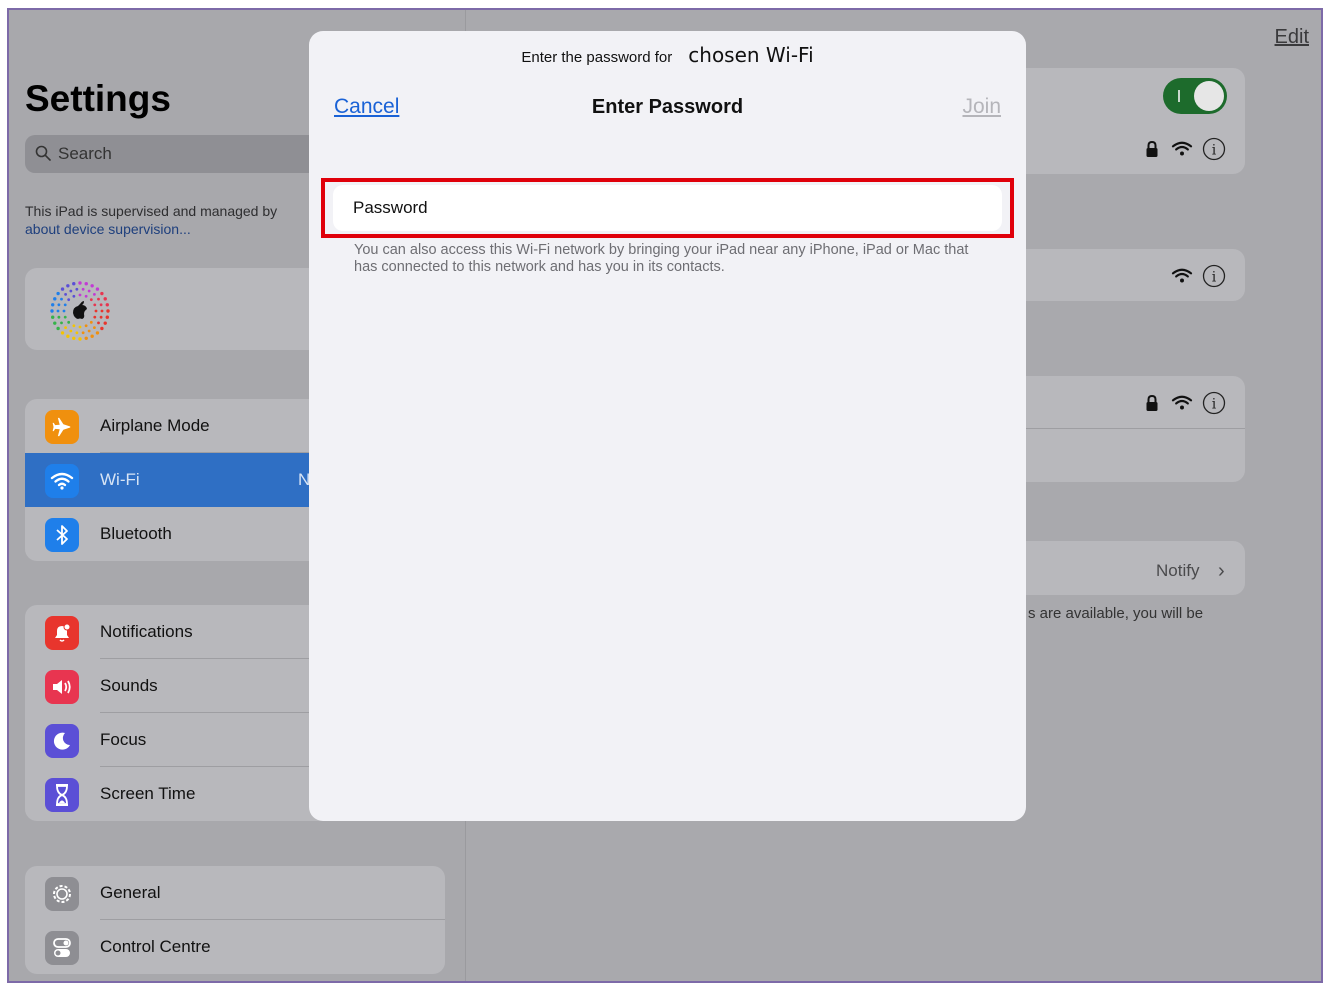  Describe the element at coordinates (155, 946) in the screenshot. I see `sidebar-item-label: Control Centre` at that location.